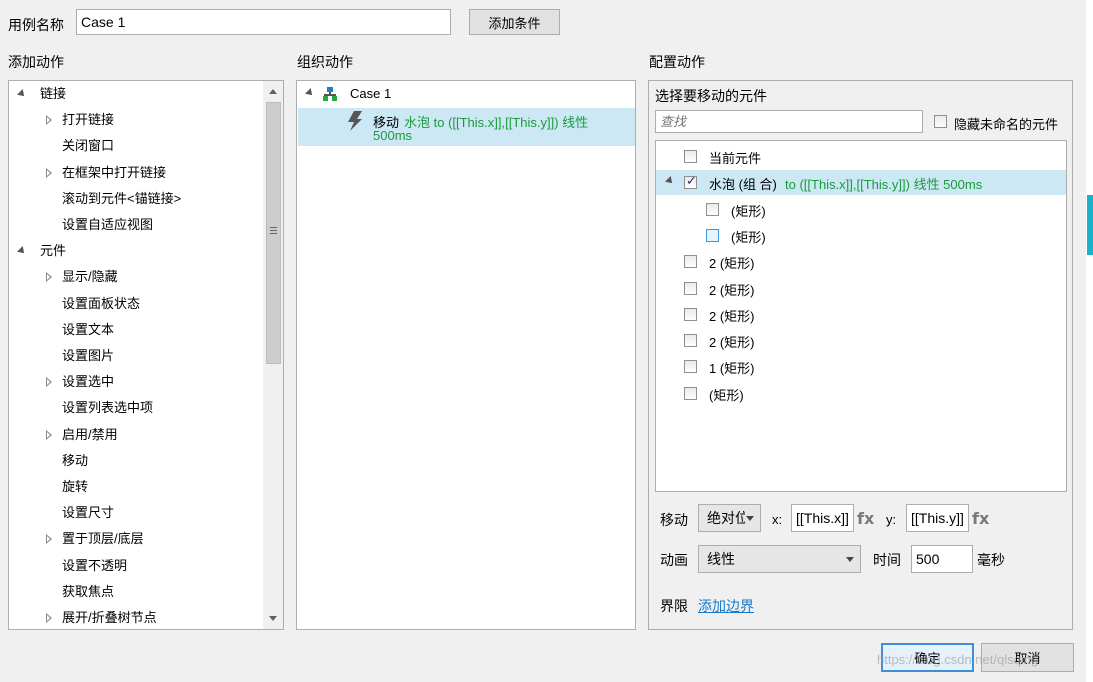  Describe the element at coordinates (1089, 341) in the screenshot. I see `window-edge` at that location.